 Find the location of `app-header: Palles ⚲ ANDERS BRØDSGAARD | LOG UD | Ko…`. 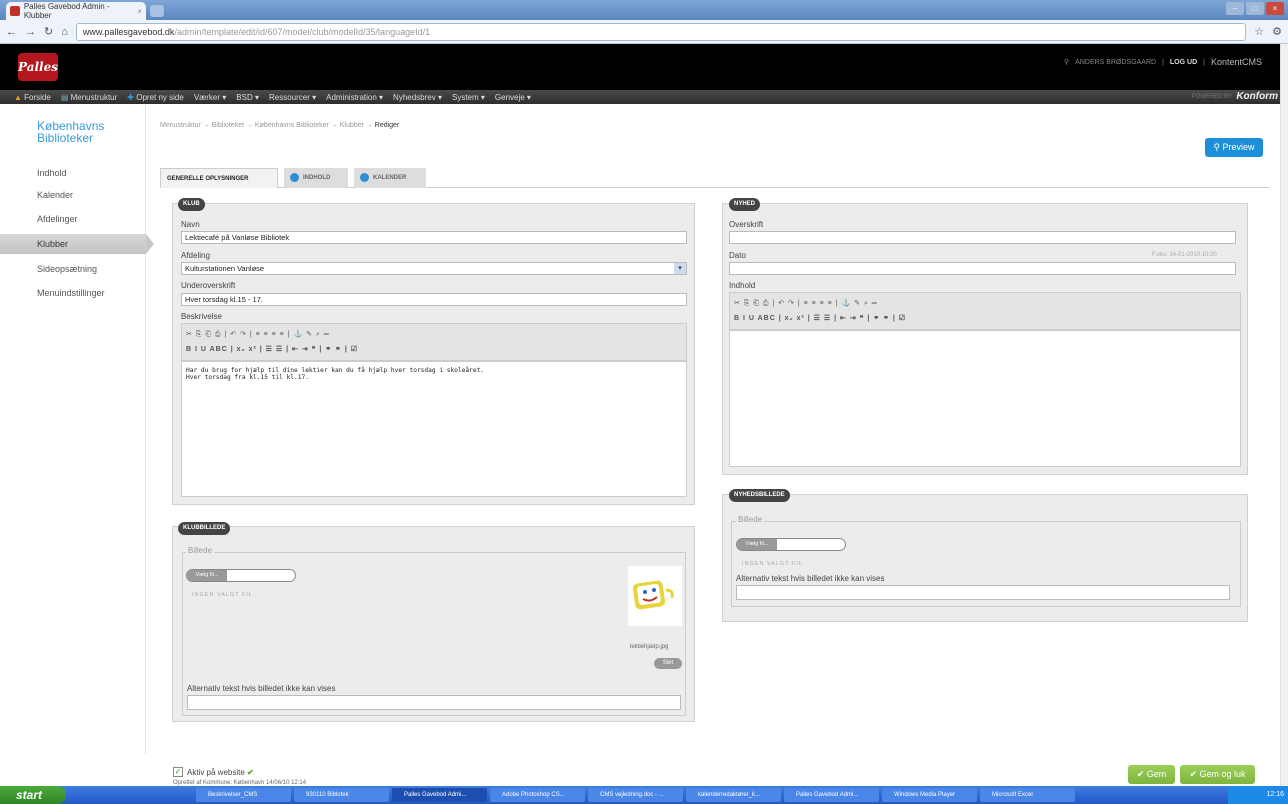

app-header: Palles ⚲ ANDERS BRØDSGAARD | LOG UD | Ko… is located at coordinates (644, 67).